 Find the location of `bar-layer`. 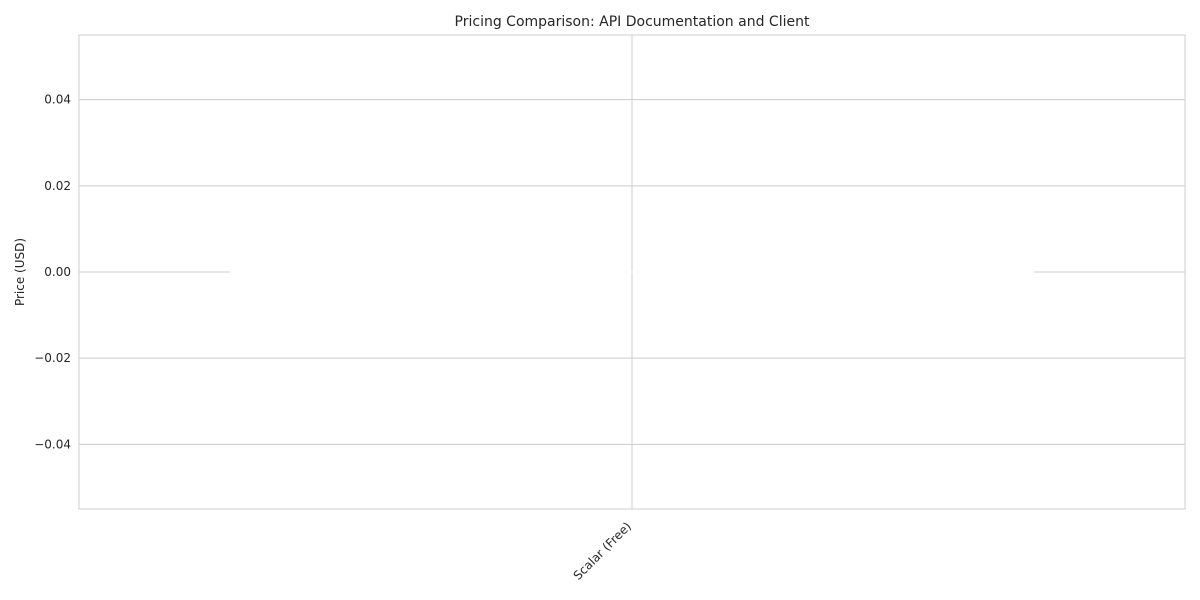

bar-layer is located at coordinates (632, 272).